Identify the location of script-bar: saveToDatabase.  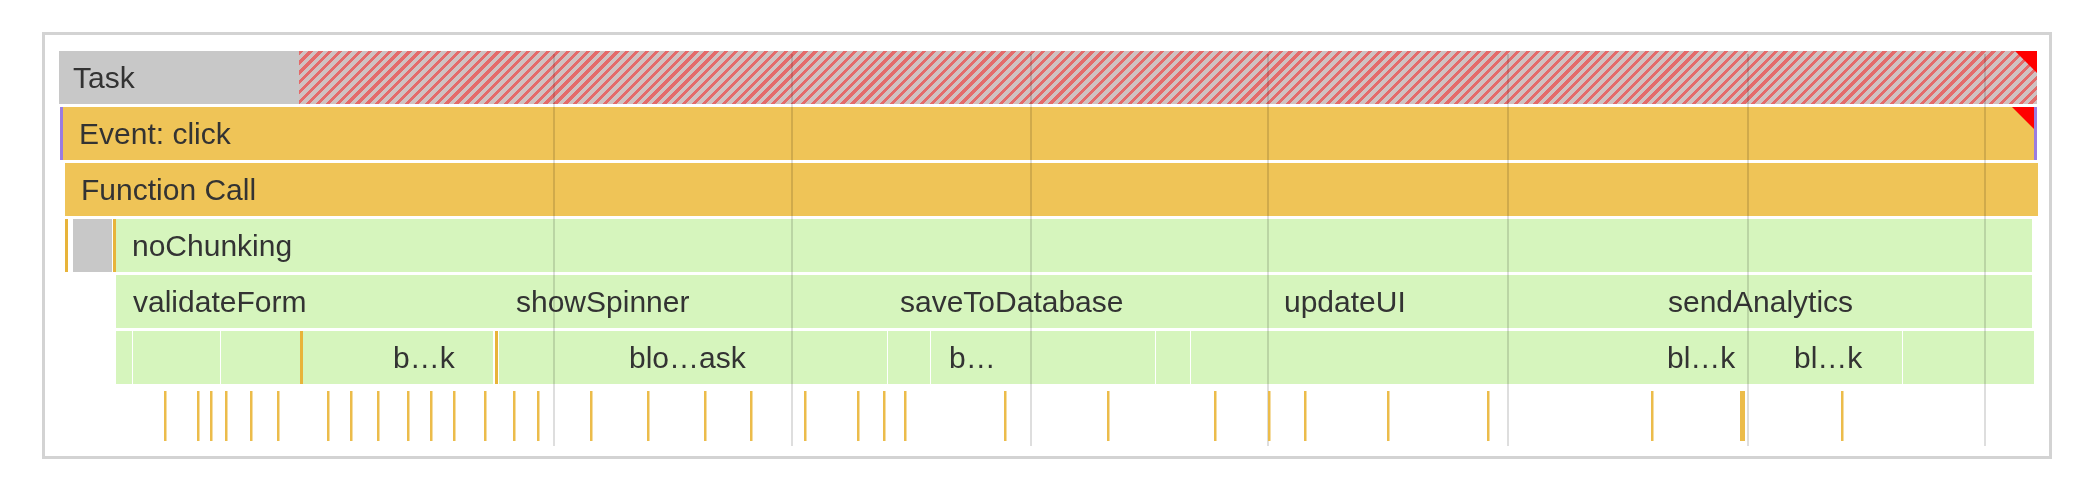
(1075, 301).